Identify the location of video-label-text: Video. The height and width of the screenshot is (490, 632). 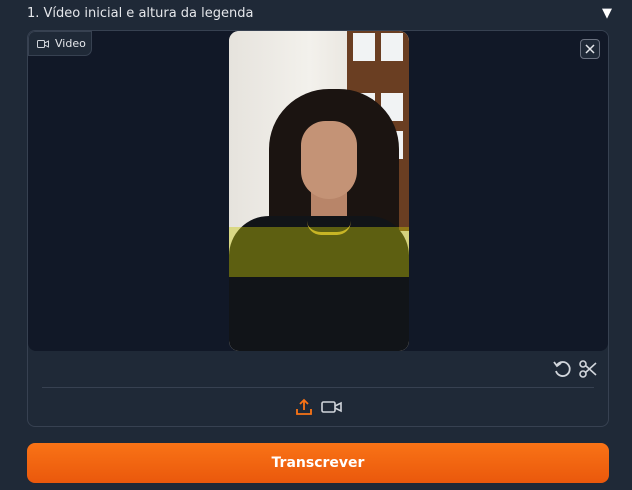
(70, 43).